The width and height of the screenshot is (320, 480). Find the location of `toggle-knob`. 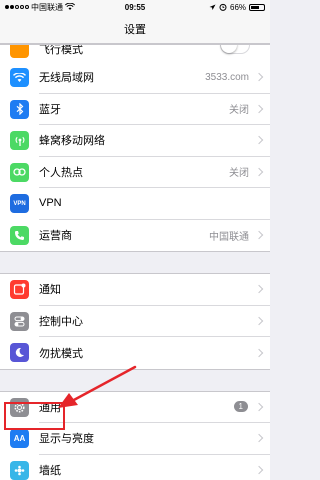

toggle-knob is located at coordinates (229, 49).